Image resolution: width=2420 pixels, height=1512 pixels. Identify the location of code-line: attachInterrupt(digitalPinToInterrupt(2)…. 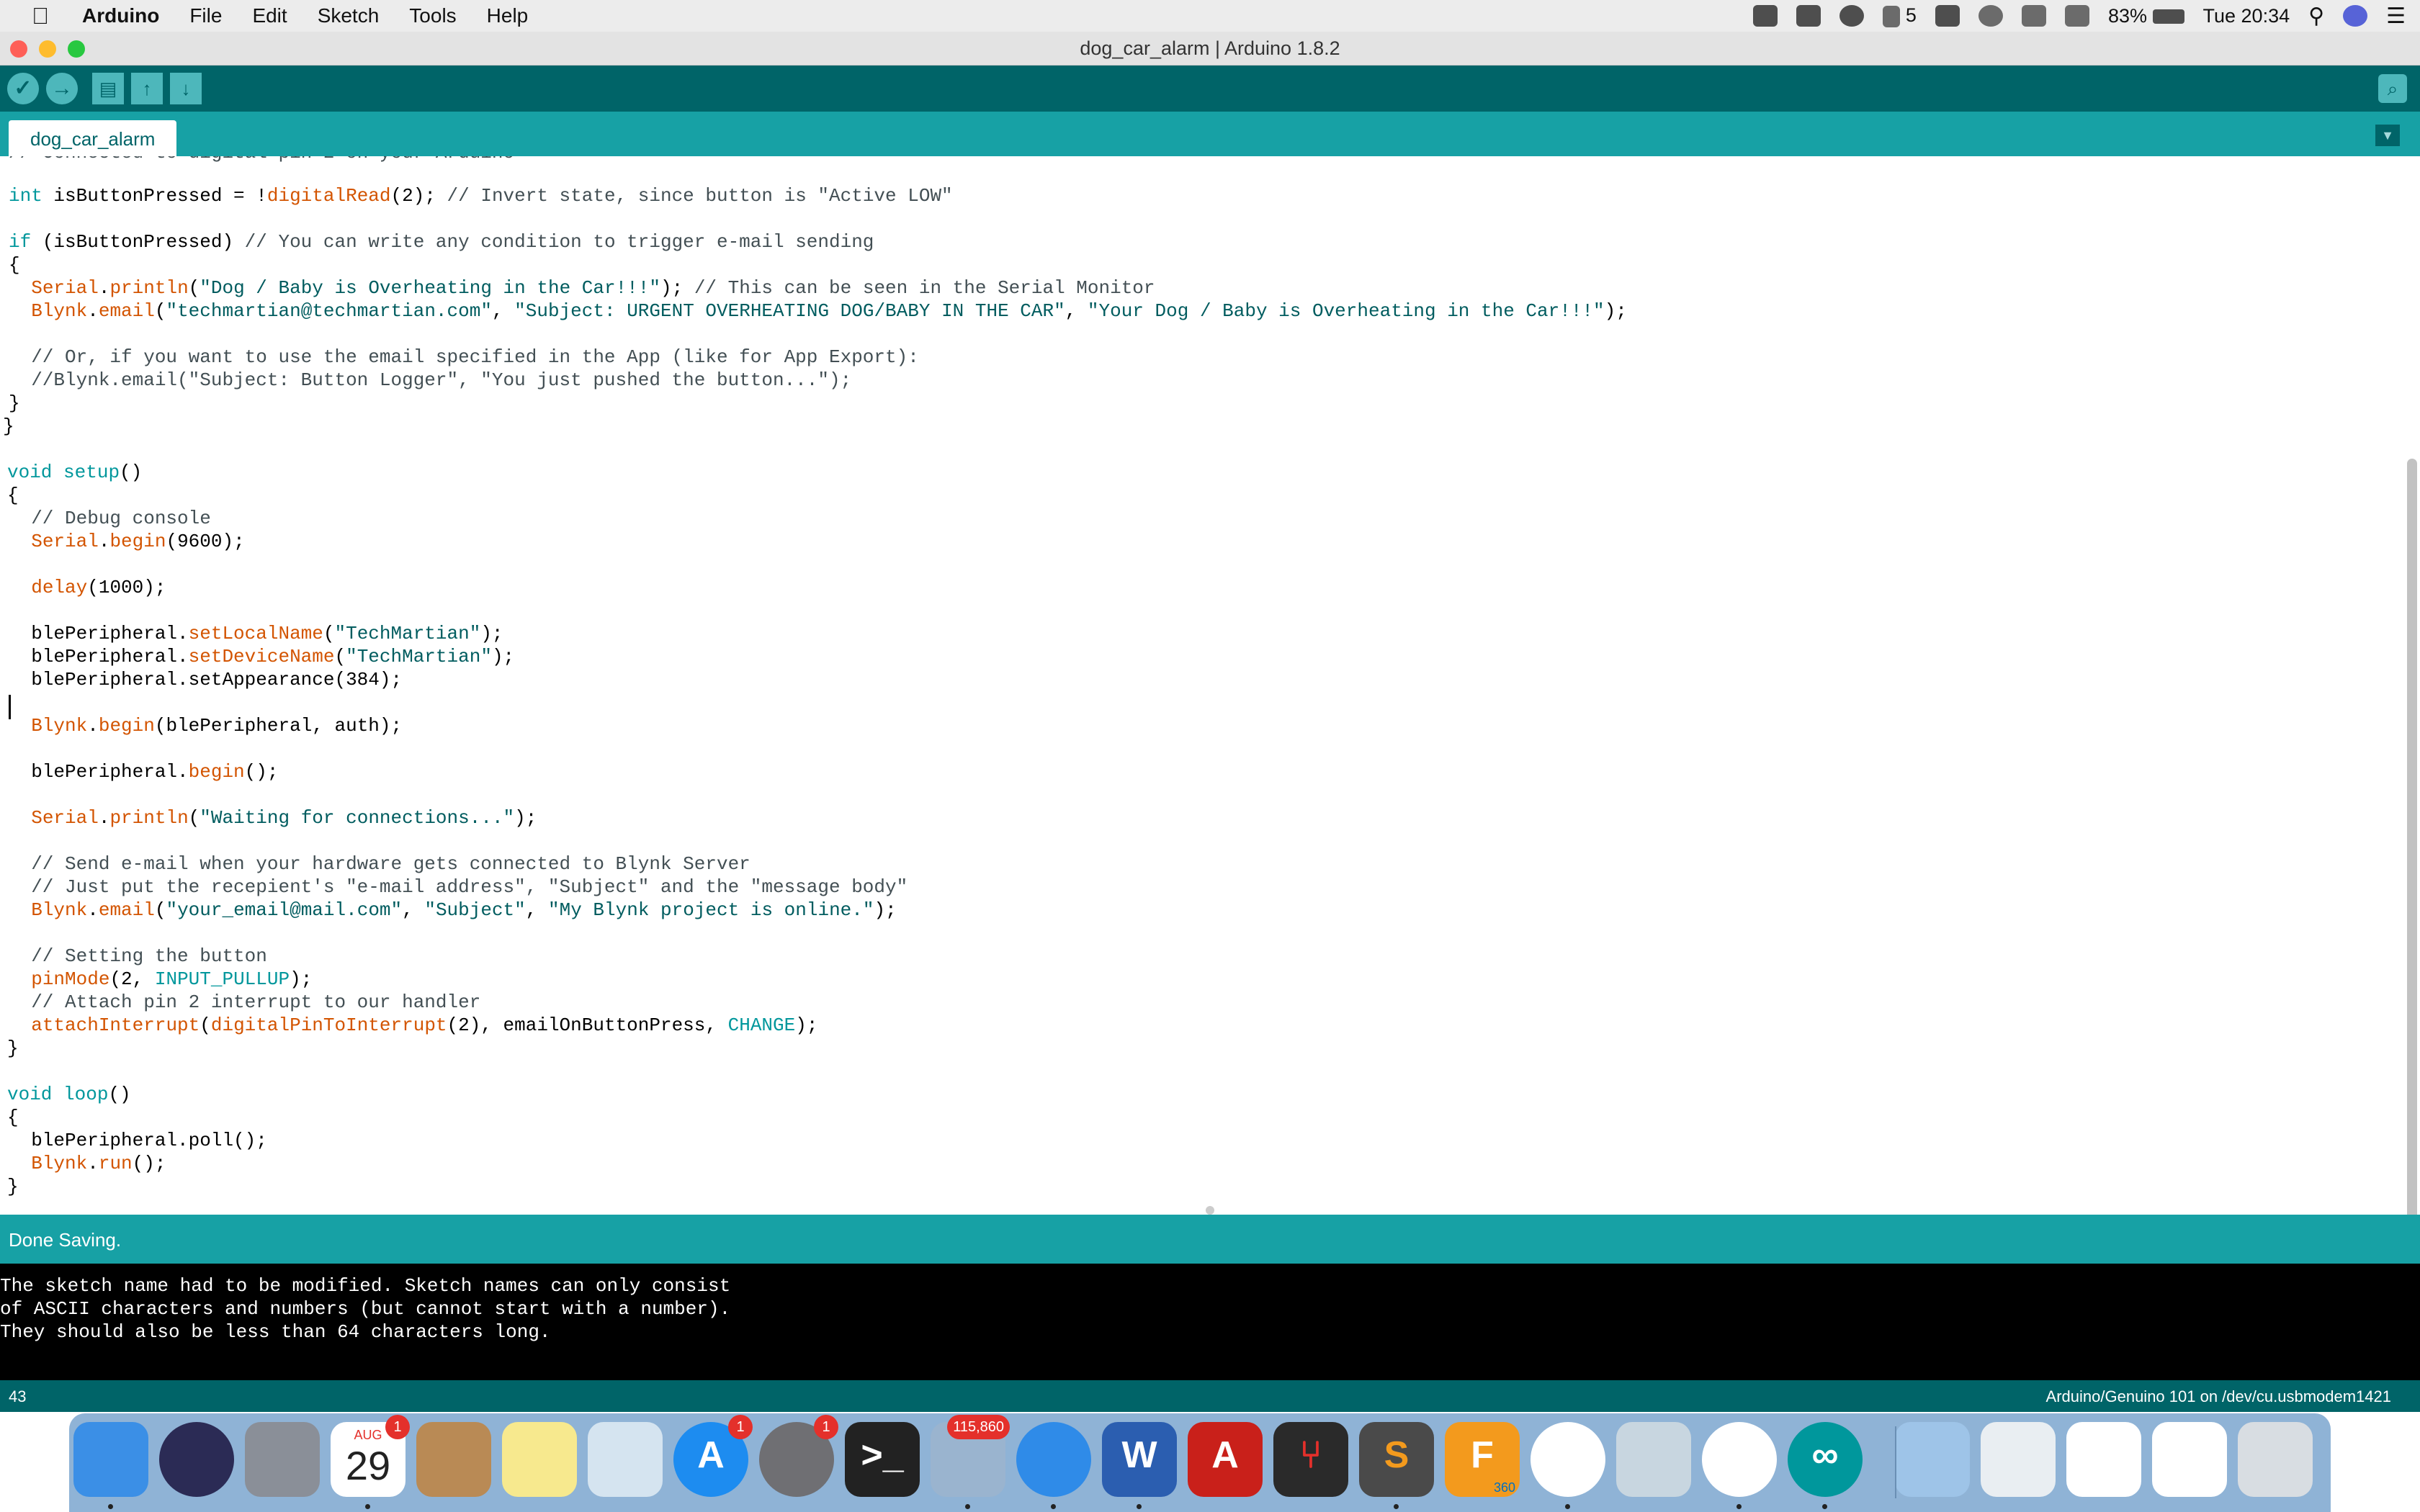
(424, 1025).